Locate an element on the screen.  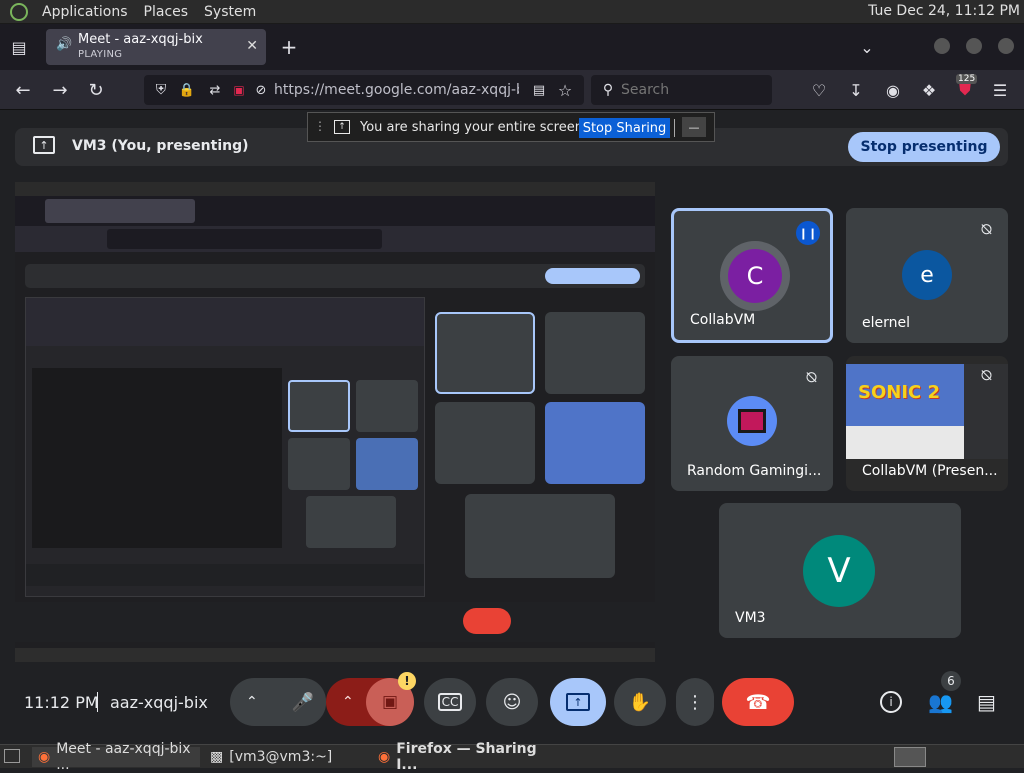
tab-status: PLAYING is located at coordinates (100, 54).